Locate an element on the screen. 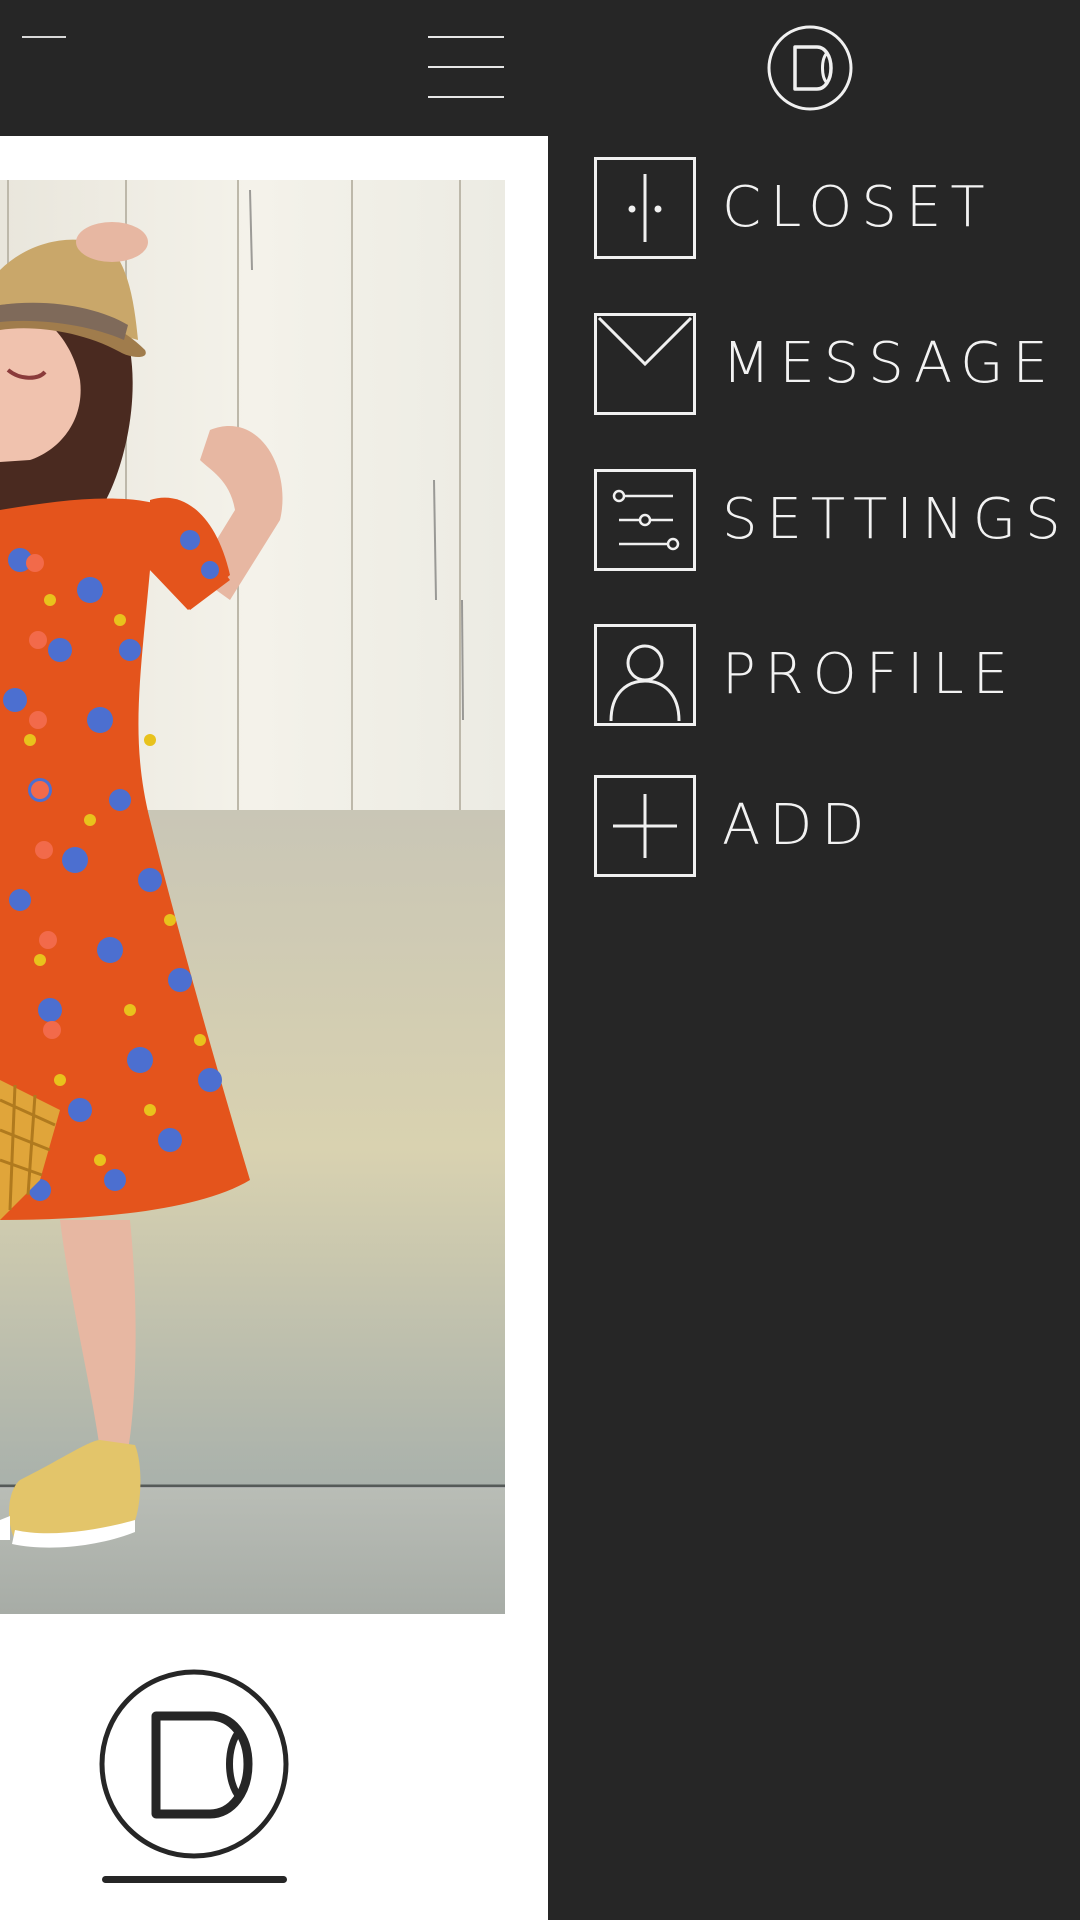 This screenshot has height=1920, width=1080. envelope-icon is located at coordinates (645, 364).